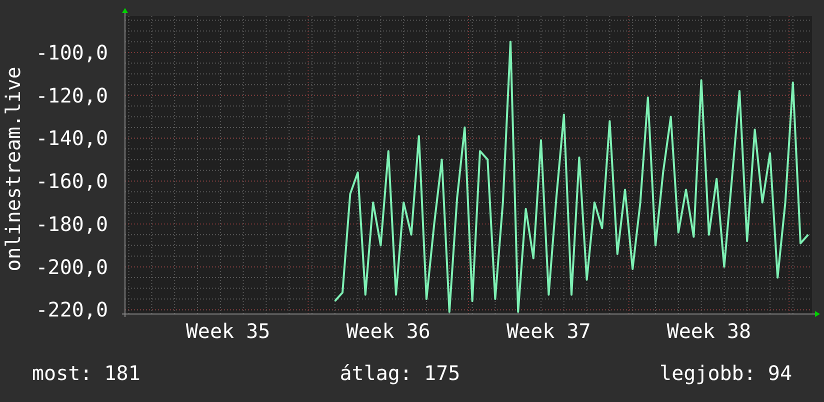 The height and width of the screenshot is (402, 824). What do you see at coordinates (228, 331) in the screenshot?
I see `x-tick-label: Week 35` at bounding box center [228, 331].